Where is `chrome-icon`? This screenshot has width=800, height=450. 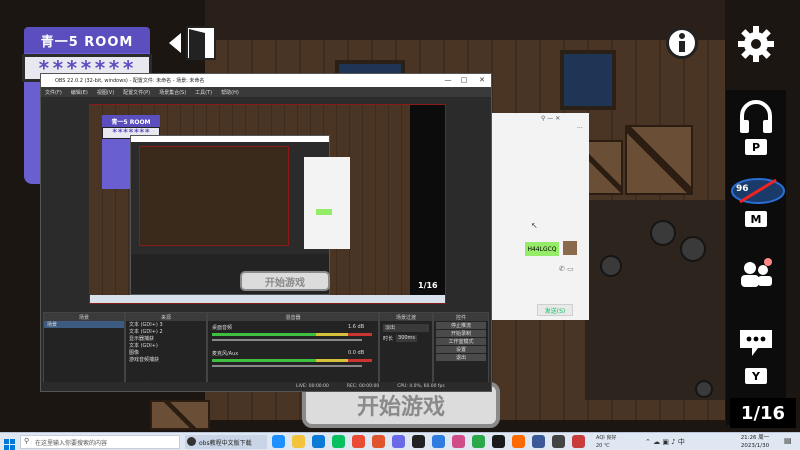
chrome-icon is located at coordinates (378, 441).